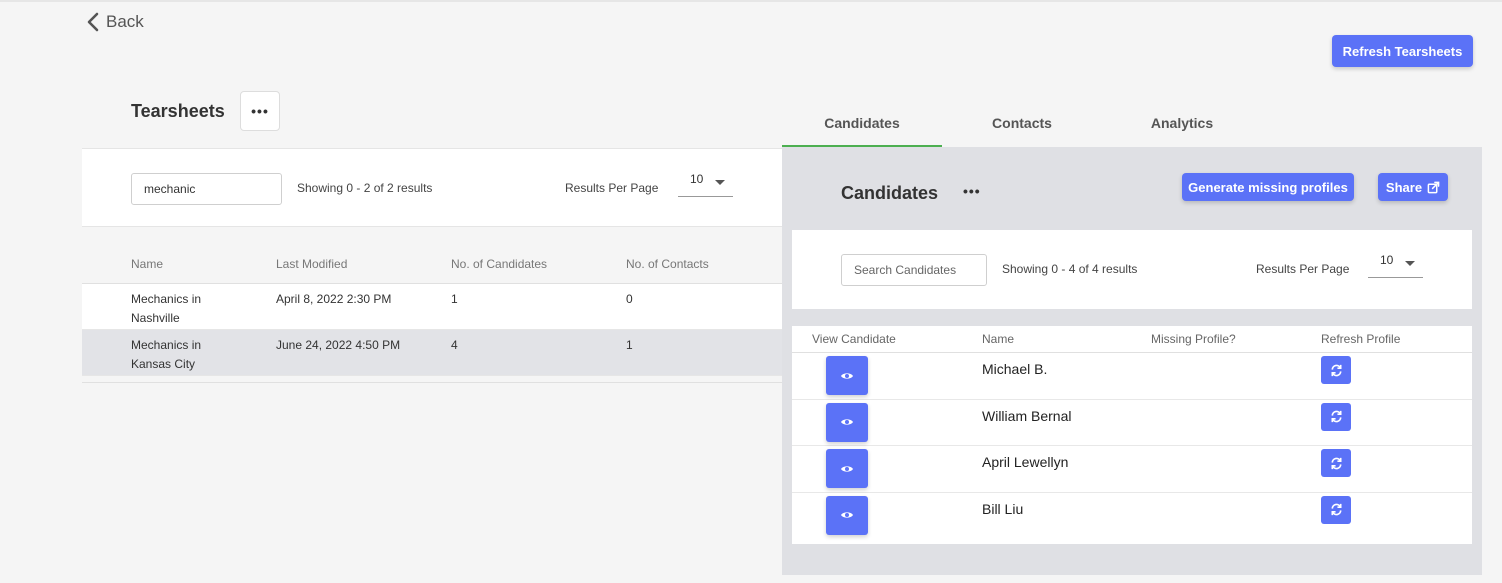 The image size is (1502, 583). What do you see at coordinates (1132, 376) in the screenshot?
I see `table-row: Michael B.` at bounding box center [1132, 376].